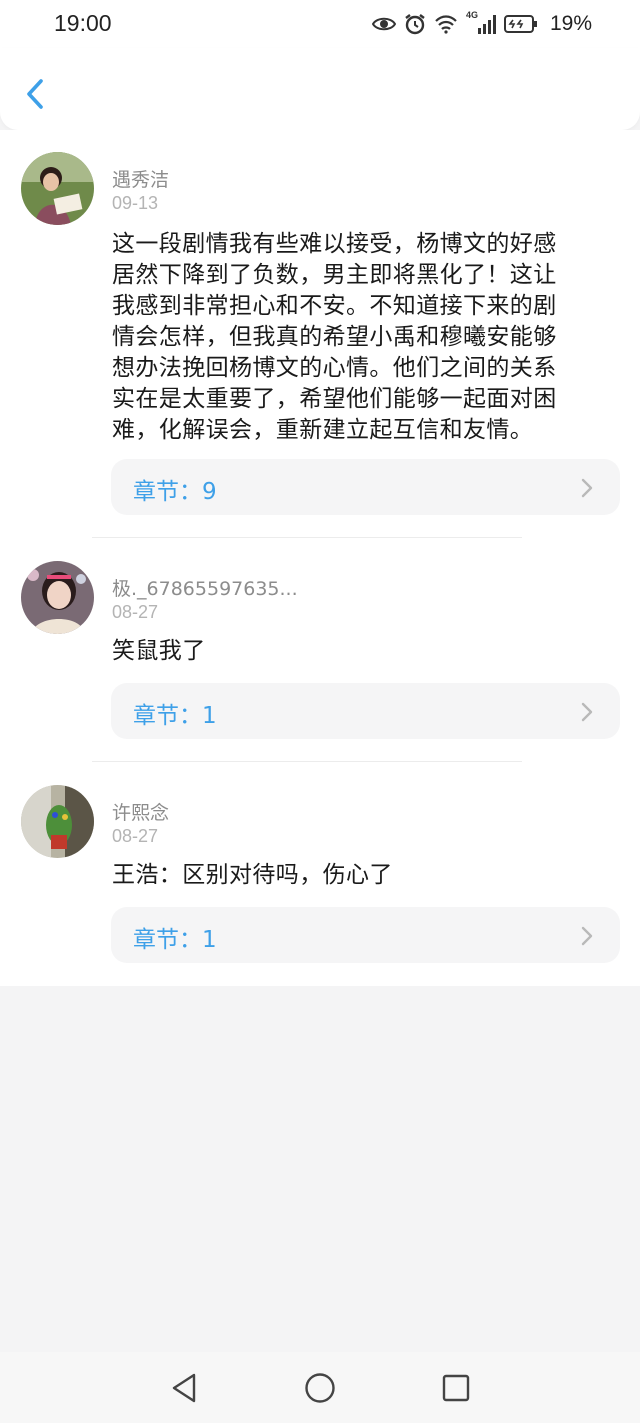 Image resolution: width=640 pixels, height=1423 pixels. I want to click on nav-back-button, so click(184, 1388).